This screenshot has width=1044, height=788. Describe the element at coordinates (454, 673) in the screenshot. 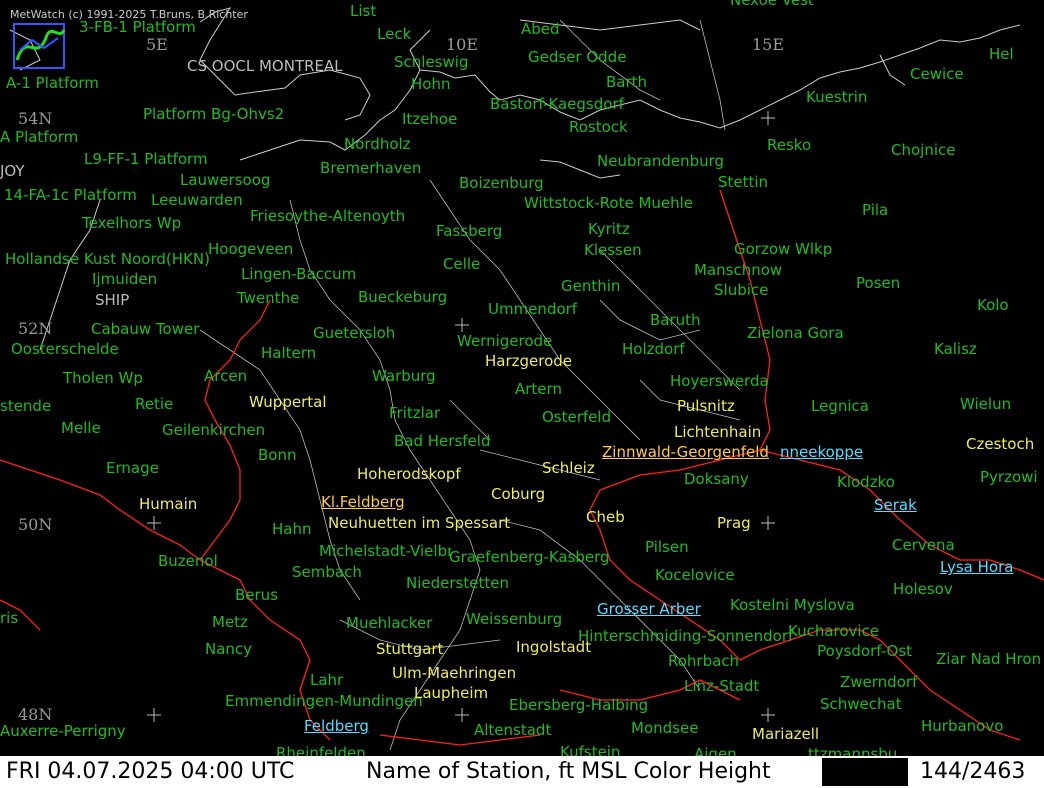

I see `station-label: Ulm-Maehringen` at that location.